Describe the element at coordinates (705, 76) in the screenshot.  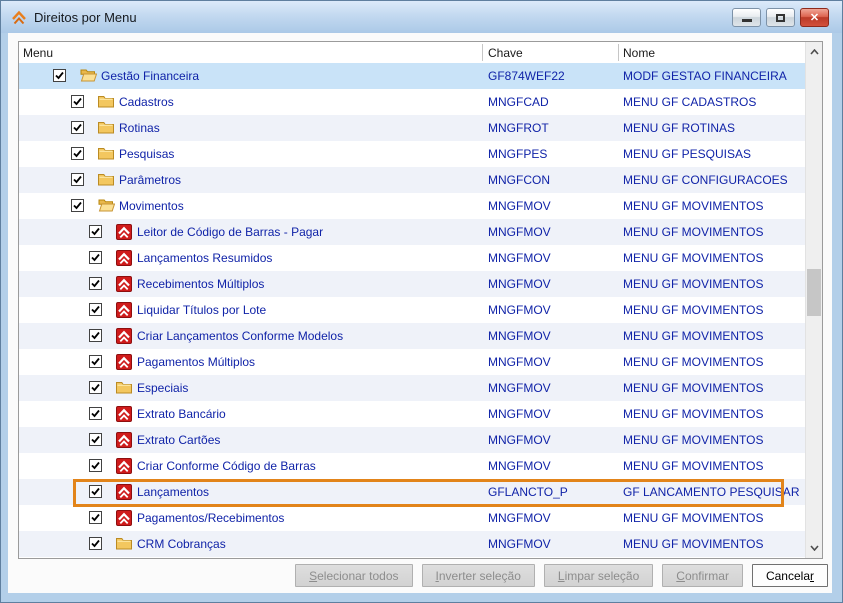
I see `row-nome-value: MODF GESTAO FINANCEIRA` at that location.